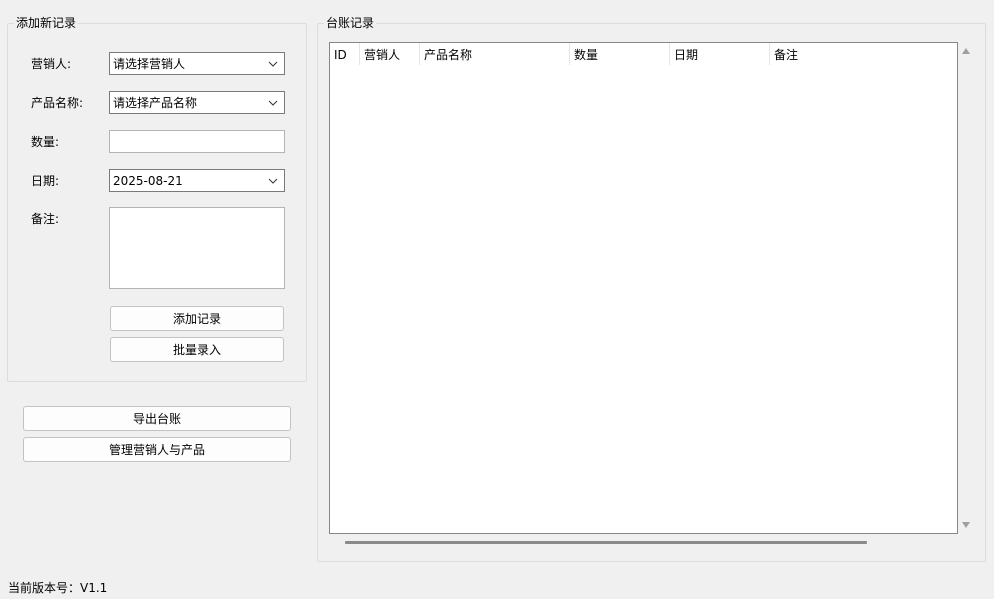  What do you see at coordinates (149, 64) in the screenshot?
I see `marketer-select-value: 请选择营销人` at bounding box center [149, 64].